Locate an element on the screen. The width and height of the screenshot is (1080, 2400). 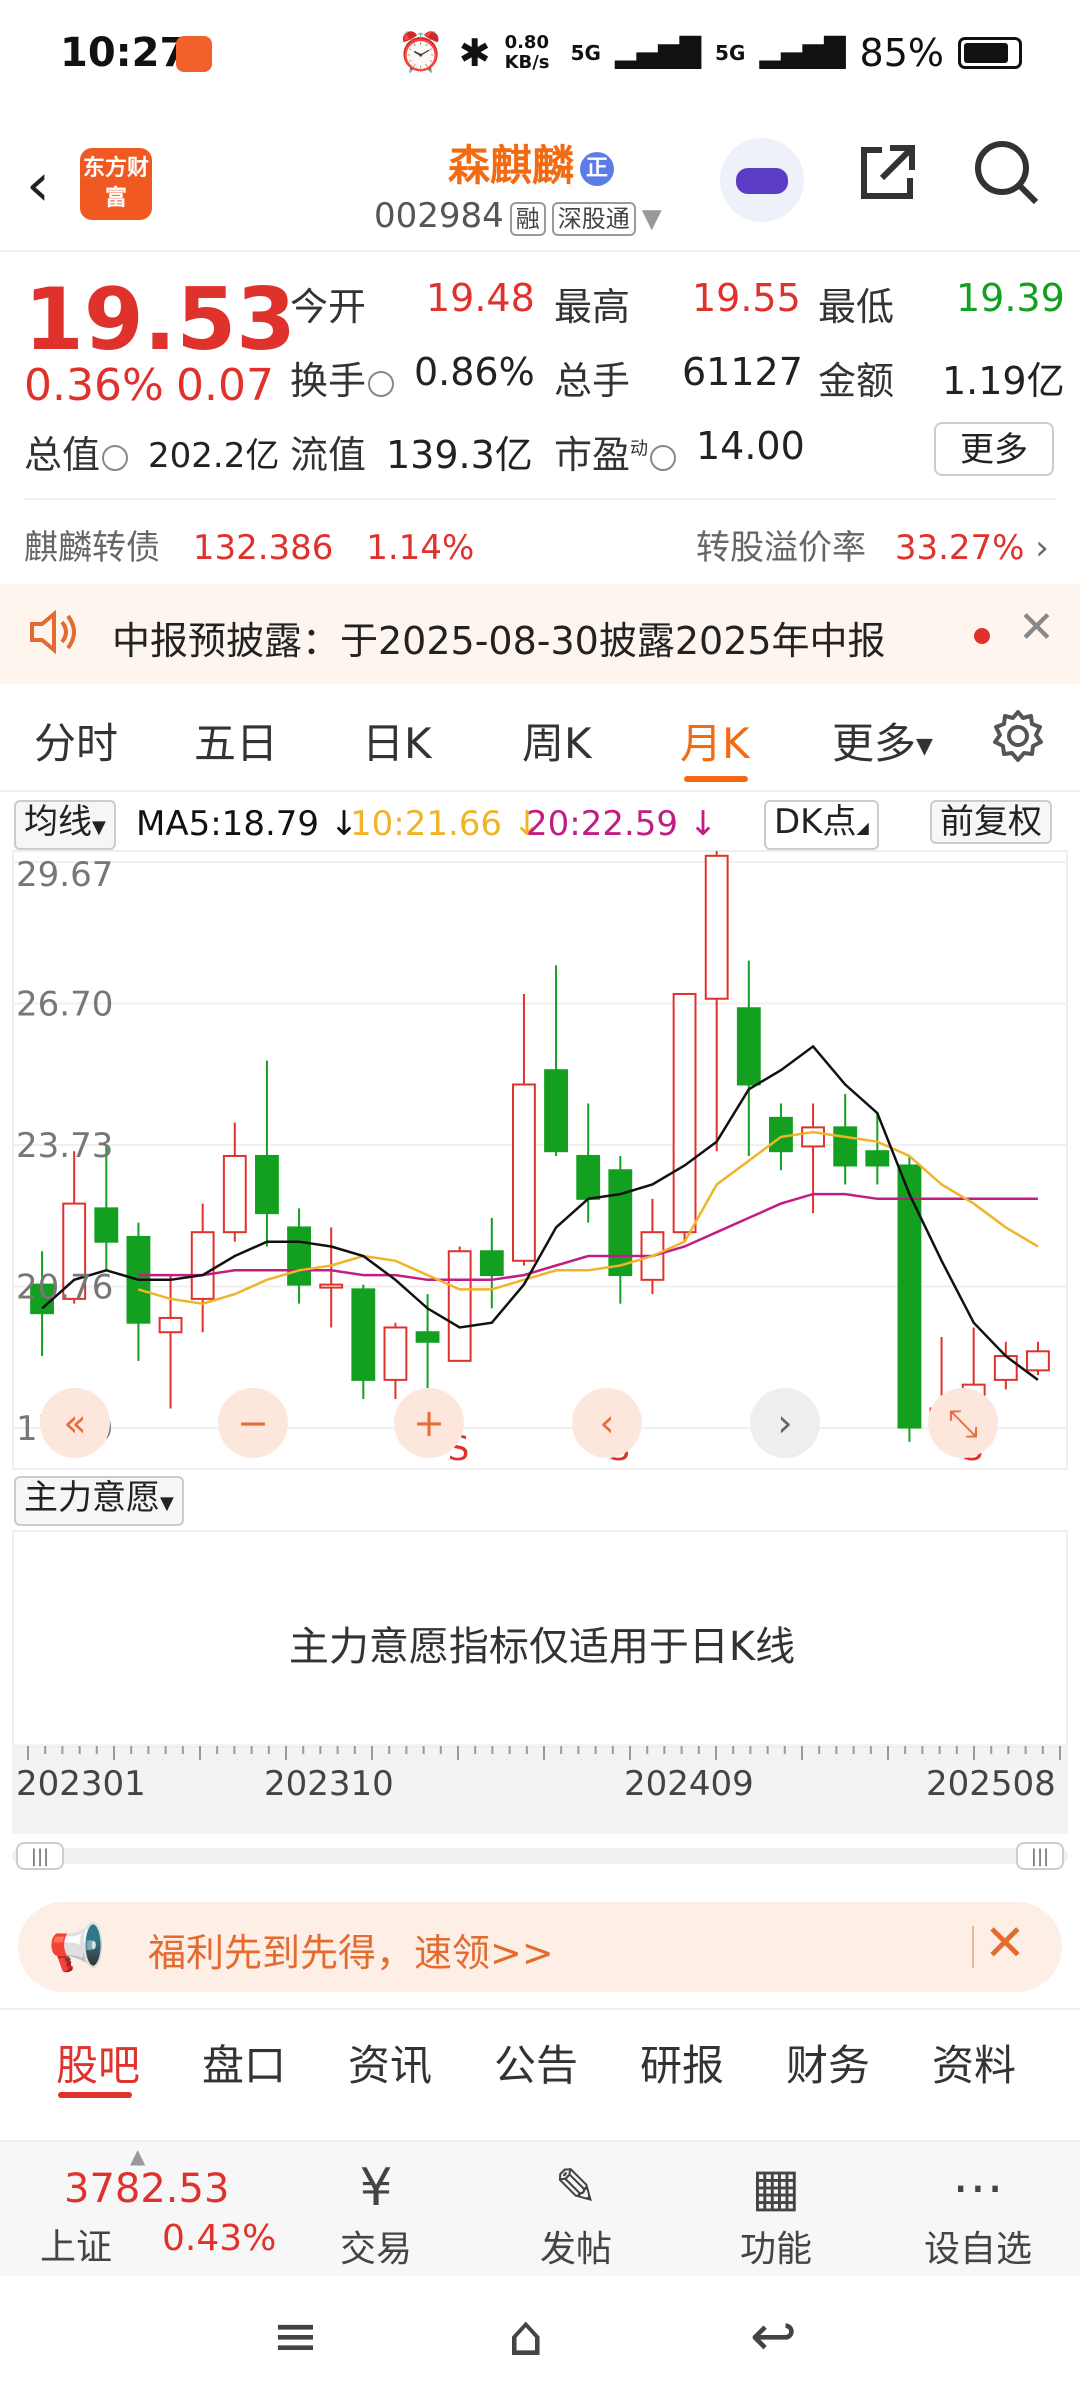
status-bar: 10:27 ⏰ ✱ 0.80 KB/s 5G ▂▄▆█ 5G ▂▄▆█ 85% is located at coordinates (540, 55).